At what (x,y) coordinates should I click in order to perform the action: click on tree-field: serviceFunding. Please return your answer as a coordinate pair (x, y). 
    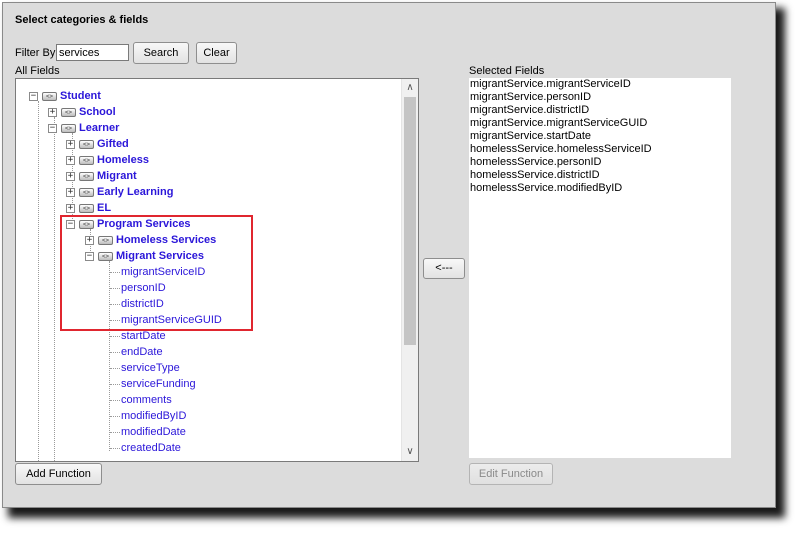
    Looking at the image, I should click on (158, 384).